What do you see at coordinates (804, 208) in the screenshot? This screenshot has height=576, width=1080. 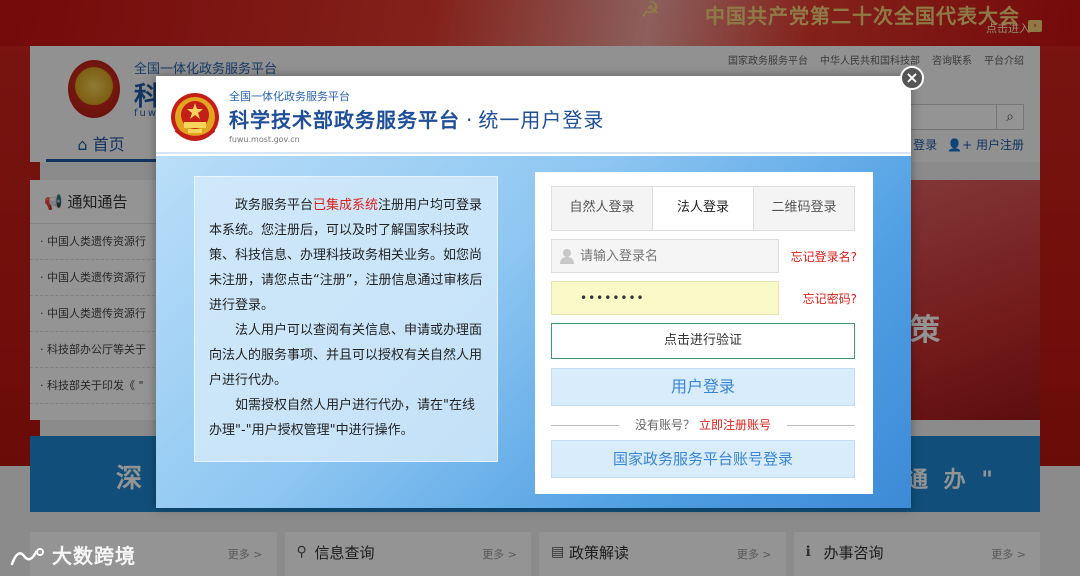 I see `tab-qrcode: 二维码登录` at bounding box center [804, 208].